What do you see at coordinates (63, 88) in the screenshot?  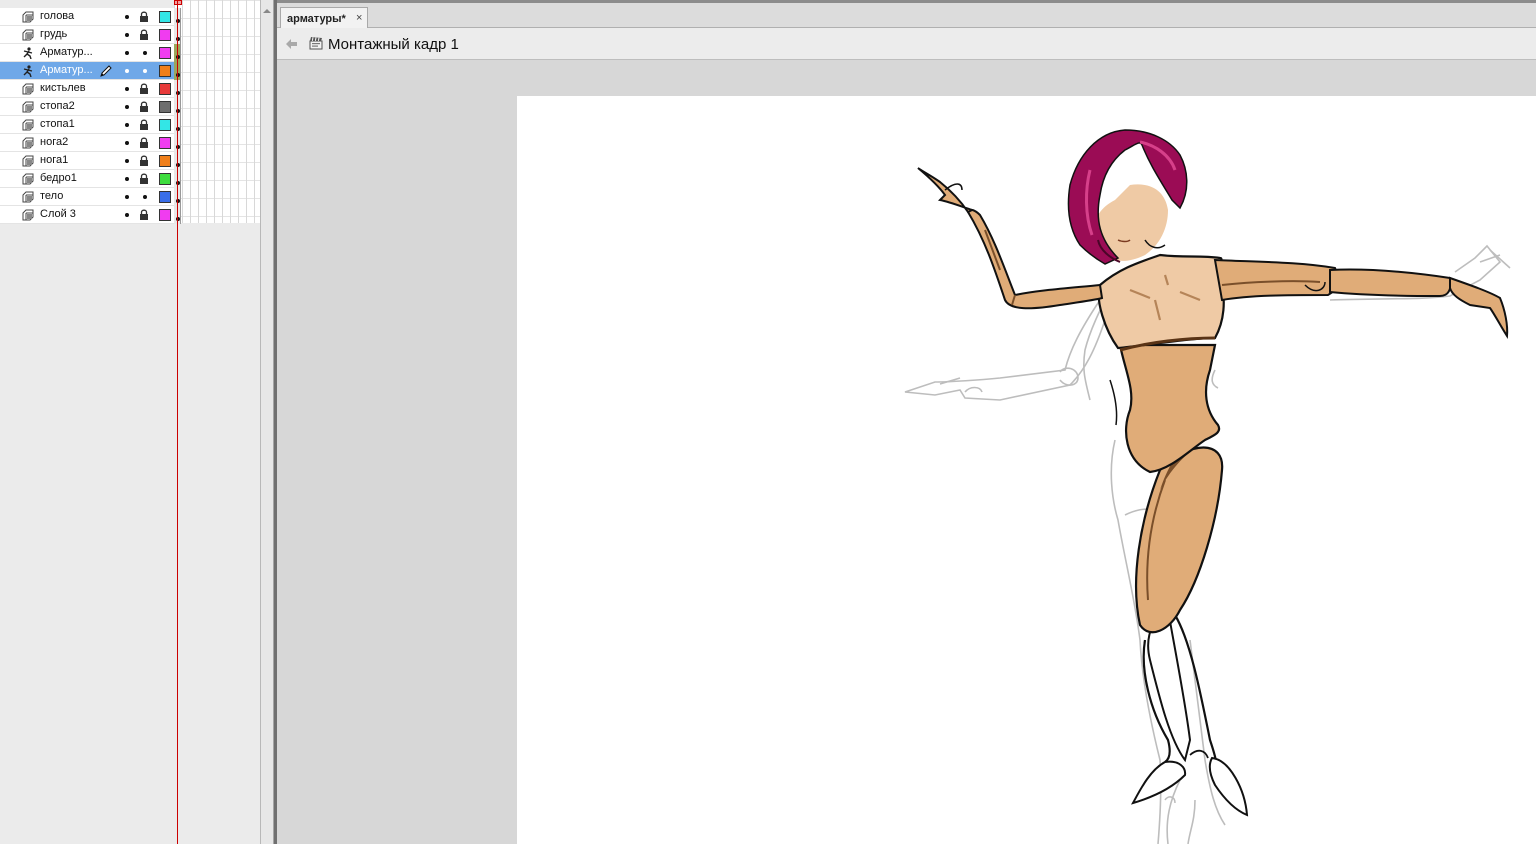 I see `layer-name: кистьлев` at bounding box center [63, 88].